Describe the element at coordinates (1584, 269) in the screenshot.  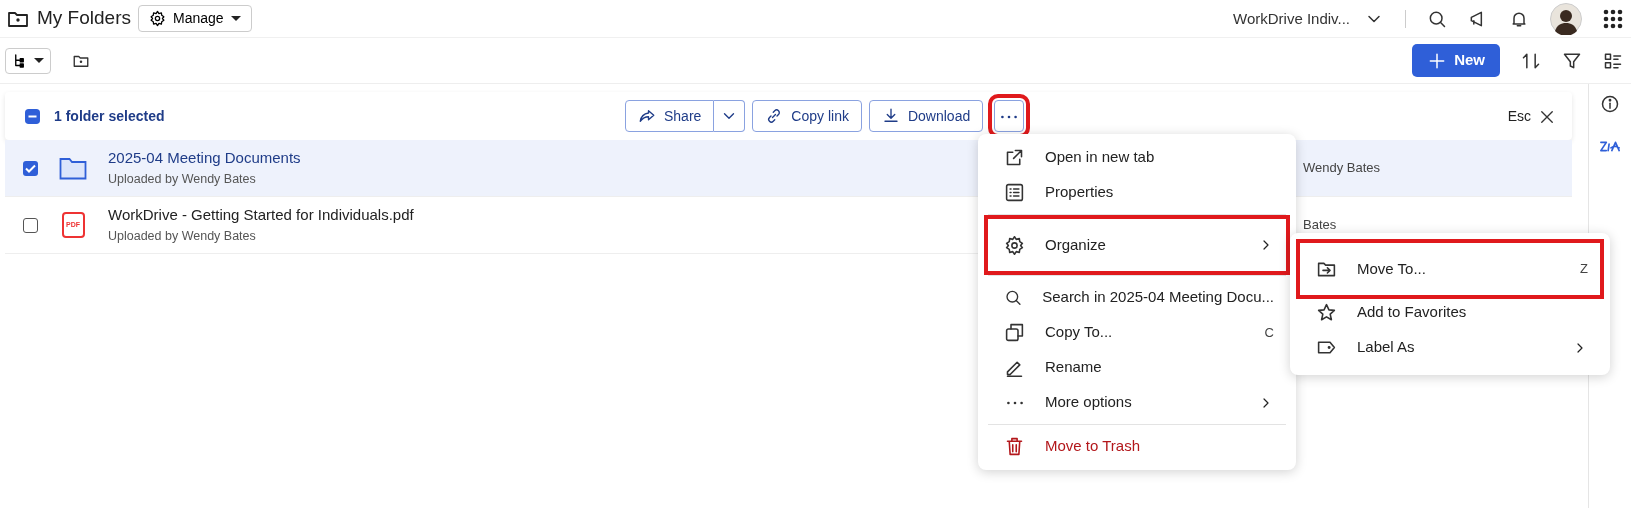
I see `shortcut-key: Z` at that location.